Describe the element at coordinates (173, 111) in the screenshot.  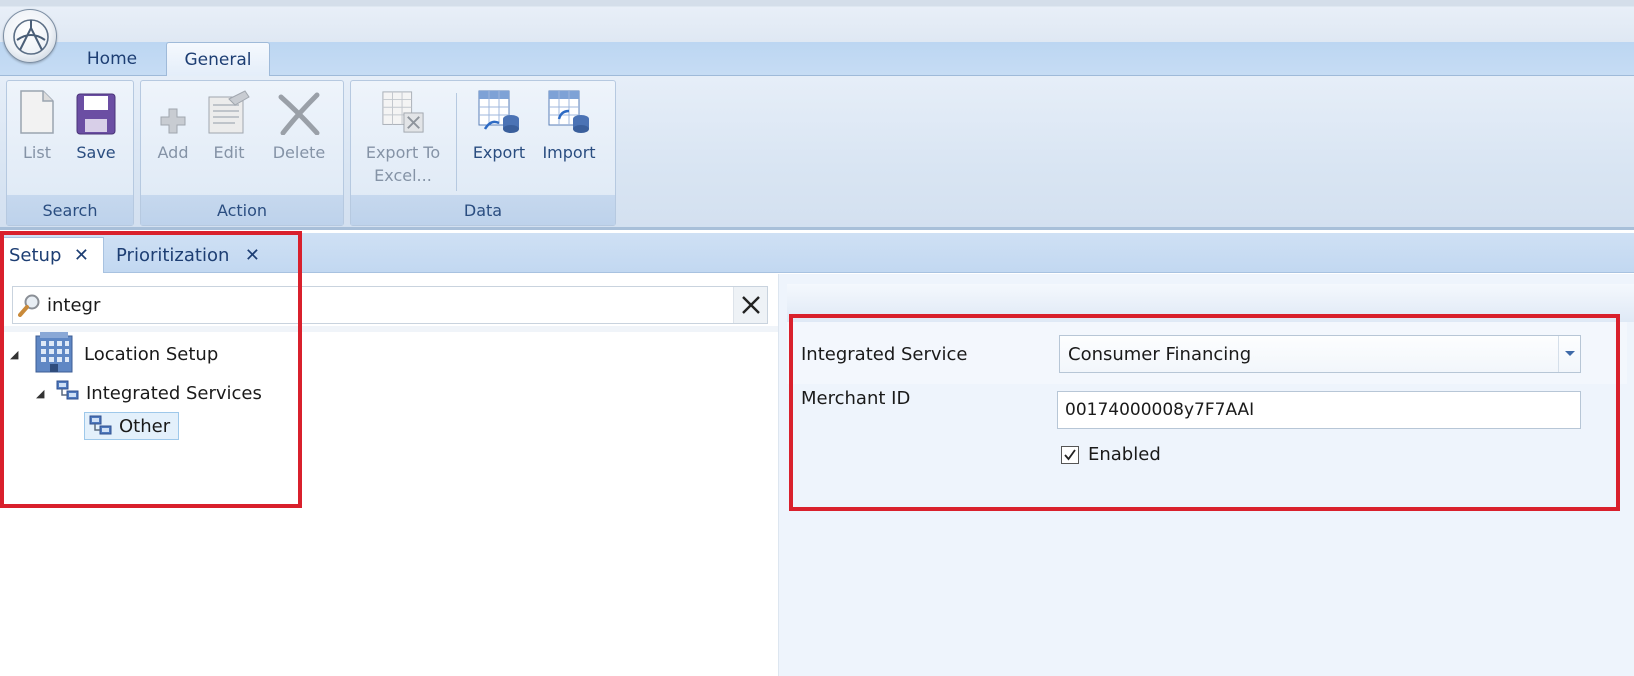
I see `plus-icon` at that location.